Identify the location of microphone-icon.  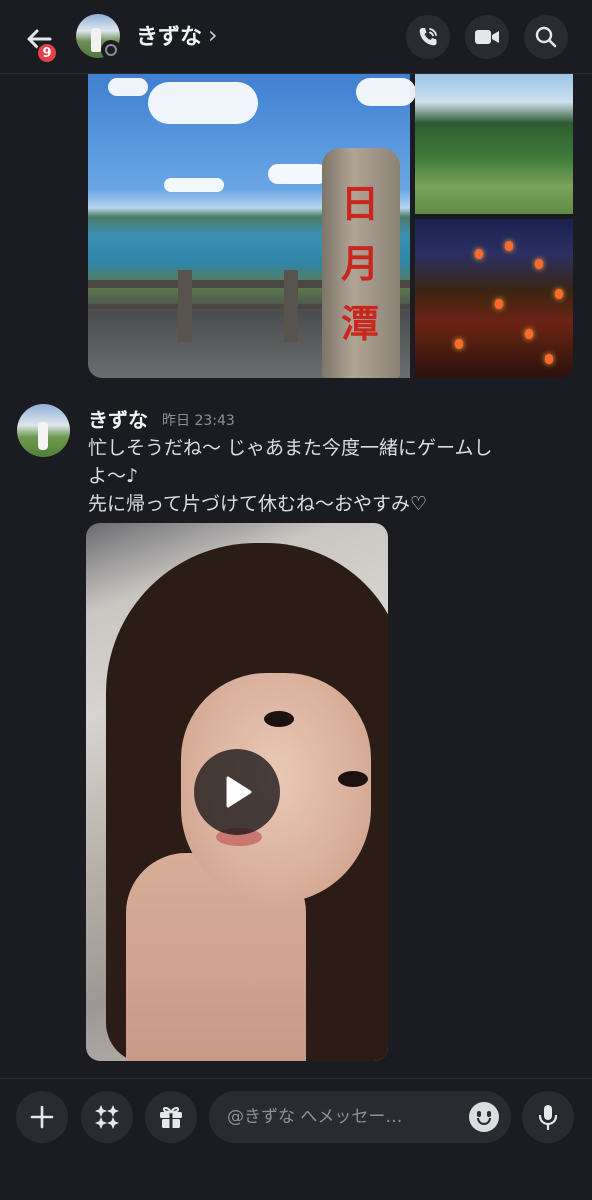
(548, 1118).